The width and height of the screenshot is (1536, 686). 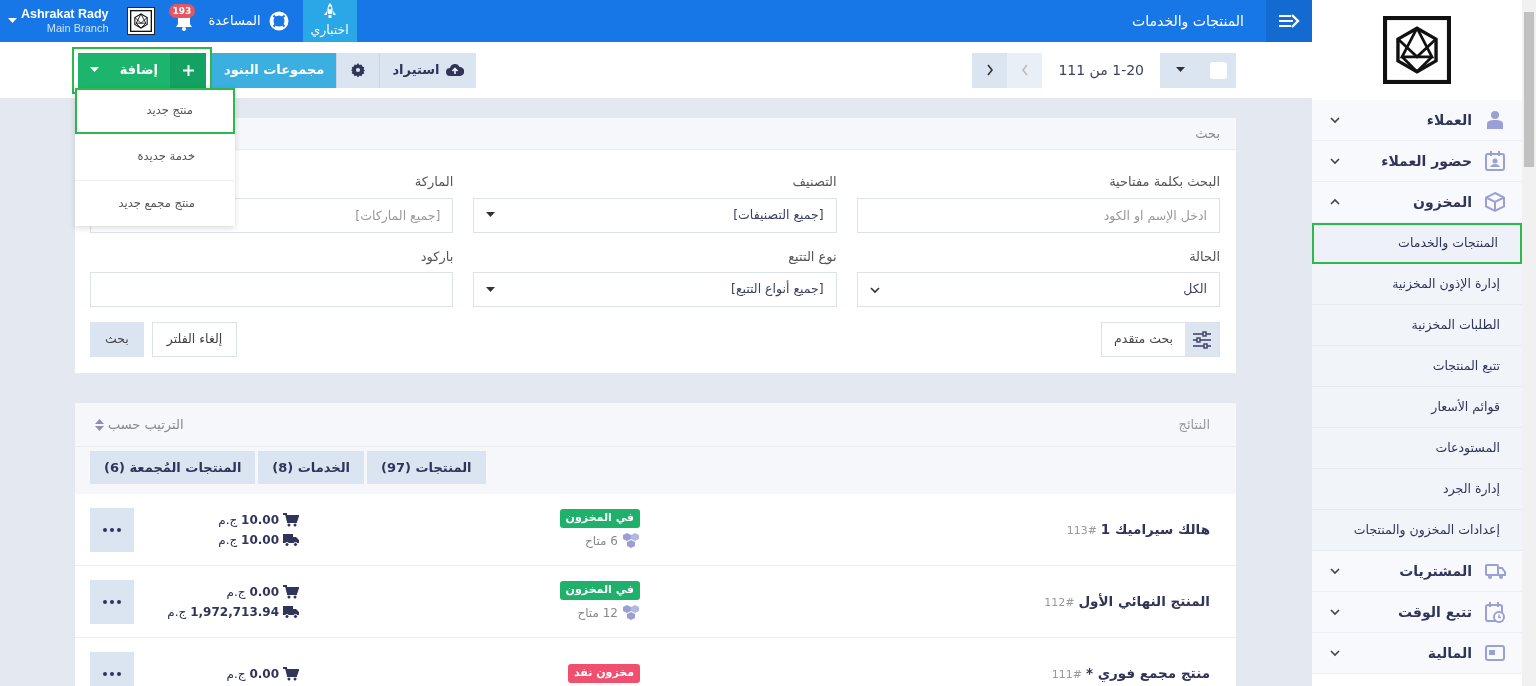 I want to click on field-label: التصنيف, so click(x=814, y=182).